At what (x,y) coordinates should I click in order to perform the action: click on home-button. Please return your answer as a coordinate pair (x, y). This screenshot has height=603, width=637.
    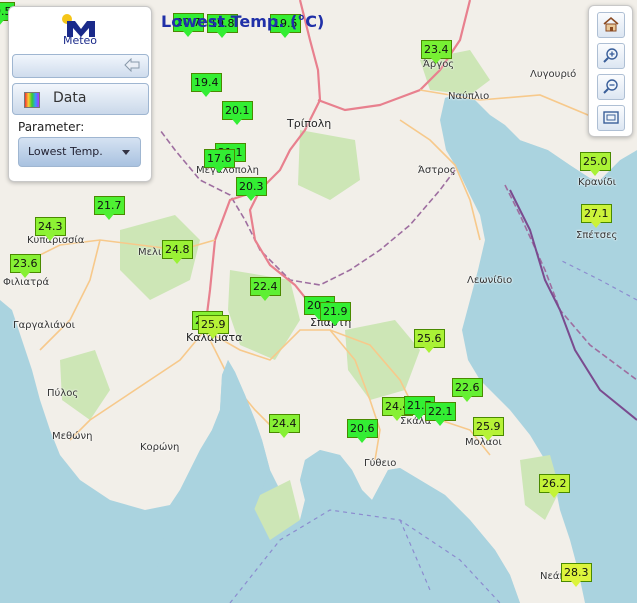
    Looking at the image, I should click on (611, 25).